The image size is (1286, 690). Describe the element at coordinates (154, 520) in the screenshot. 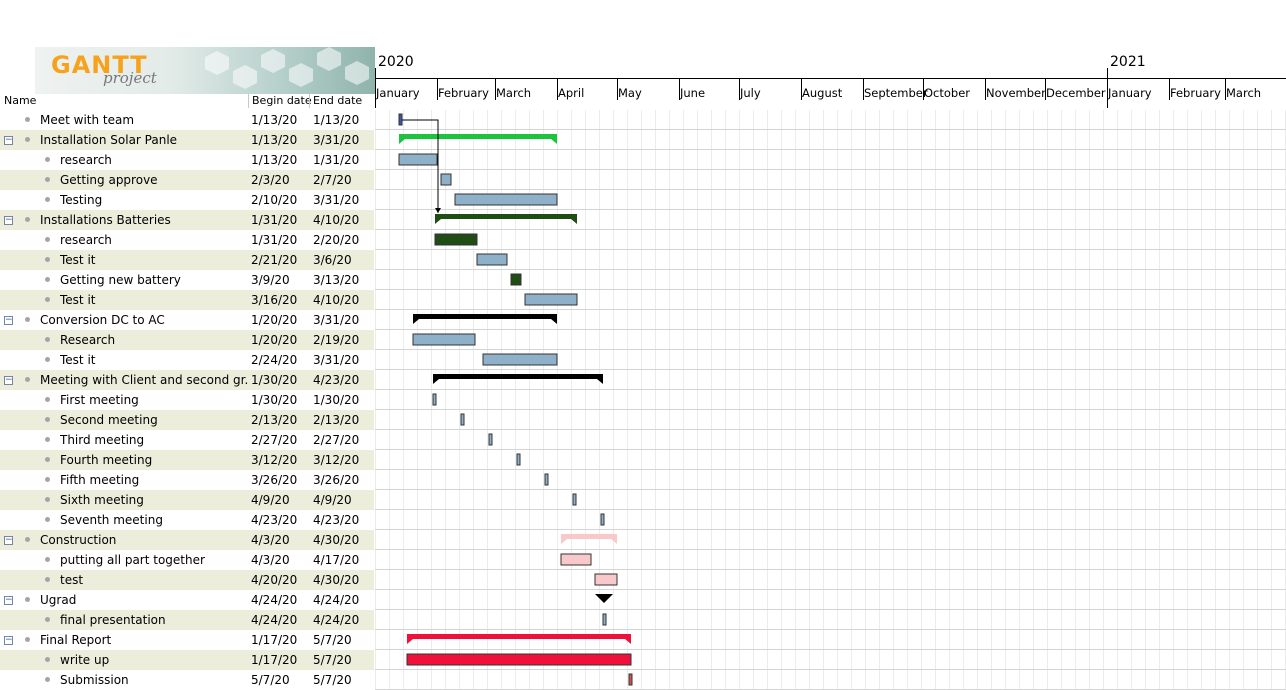

I see `task-name: Seventh meeting` at that location.